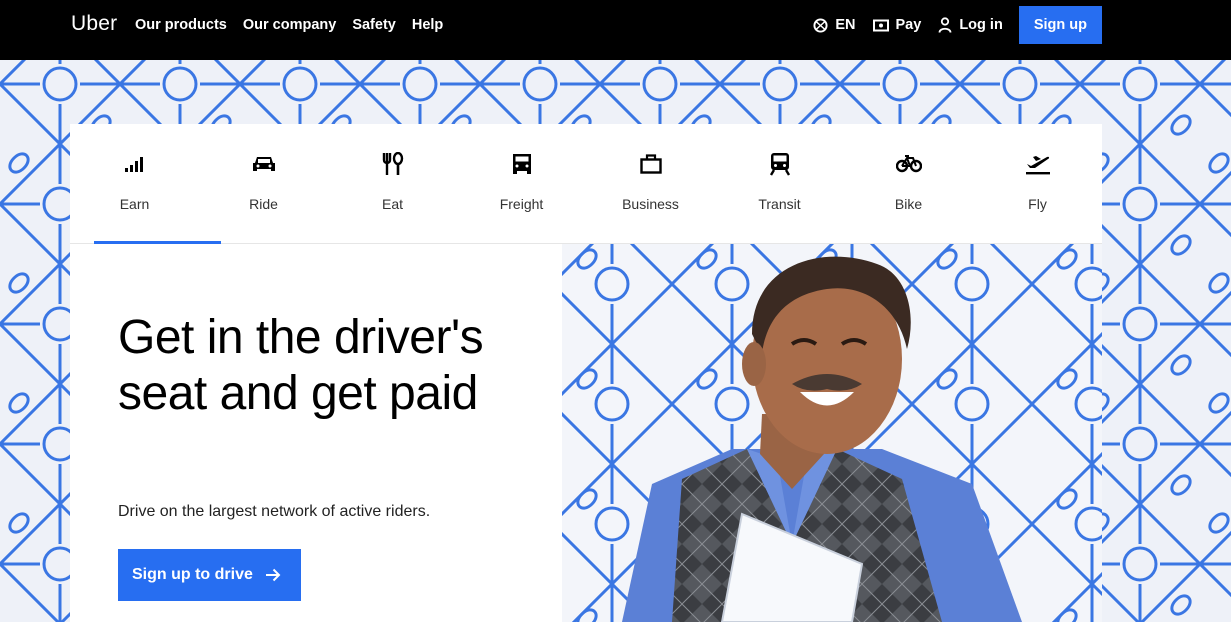 The image size is (1231, 622). Describe the element at coordinates (94, 24) in the screenshot. I see `uber-logo: Uber` at that location.